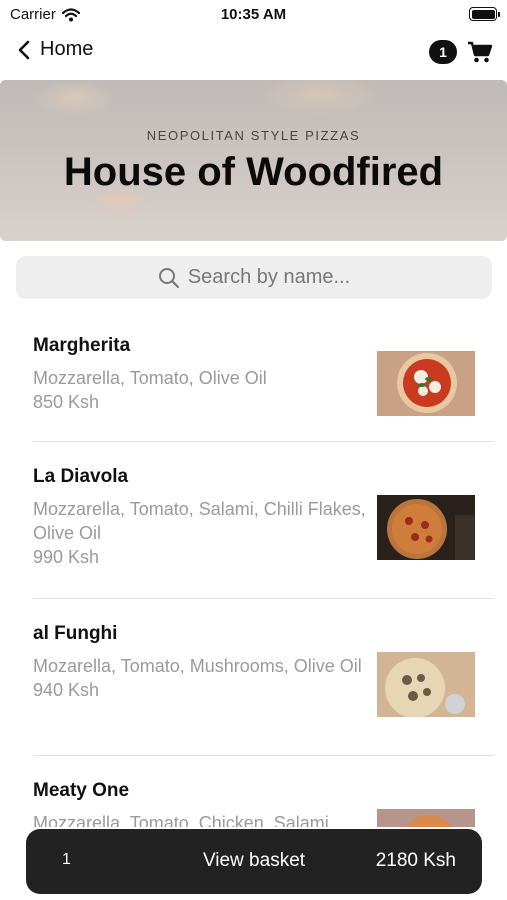 The image size is (507, 900). I want to click on back-button: Home, so click(55, 49).